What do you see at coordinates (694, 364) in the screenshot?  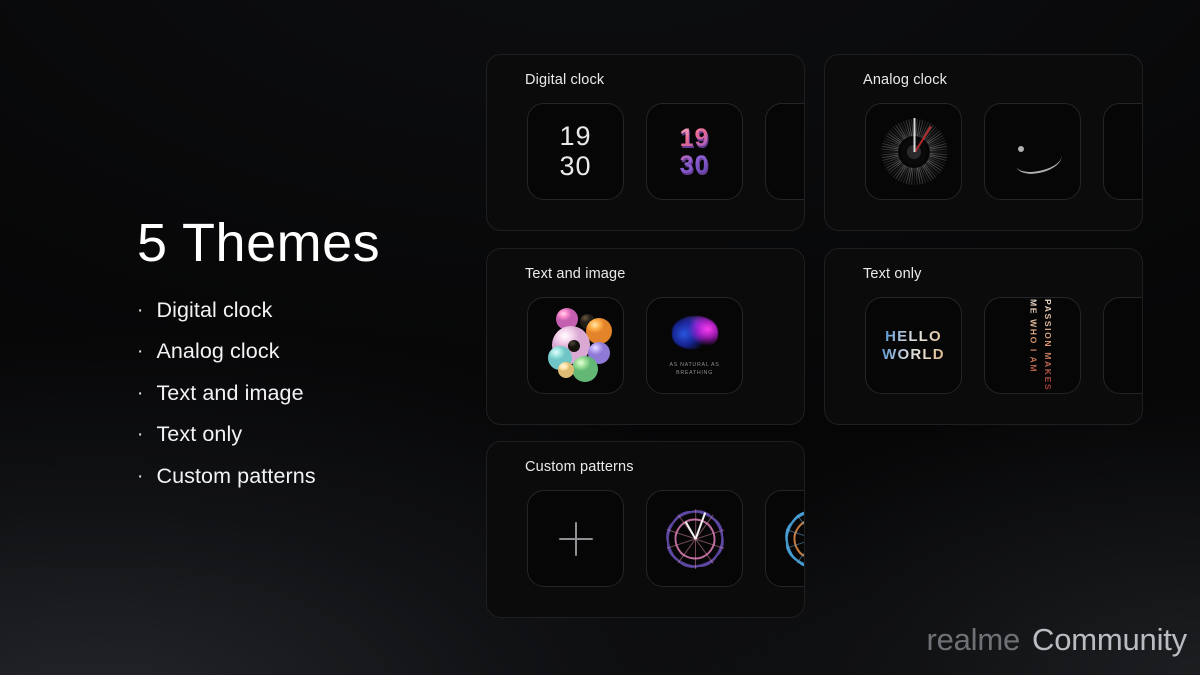 I see `caption-line-1: AS NATURAL AS` at bounding box center [694, 364].